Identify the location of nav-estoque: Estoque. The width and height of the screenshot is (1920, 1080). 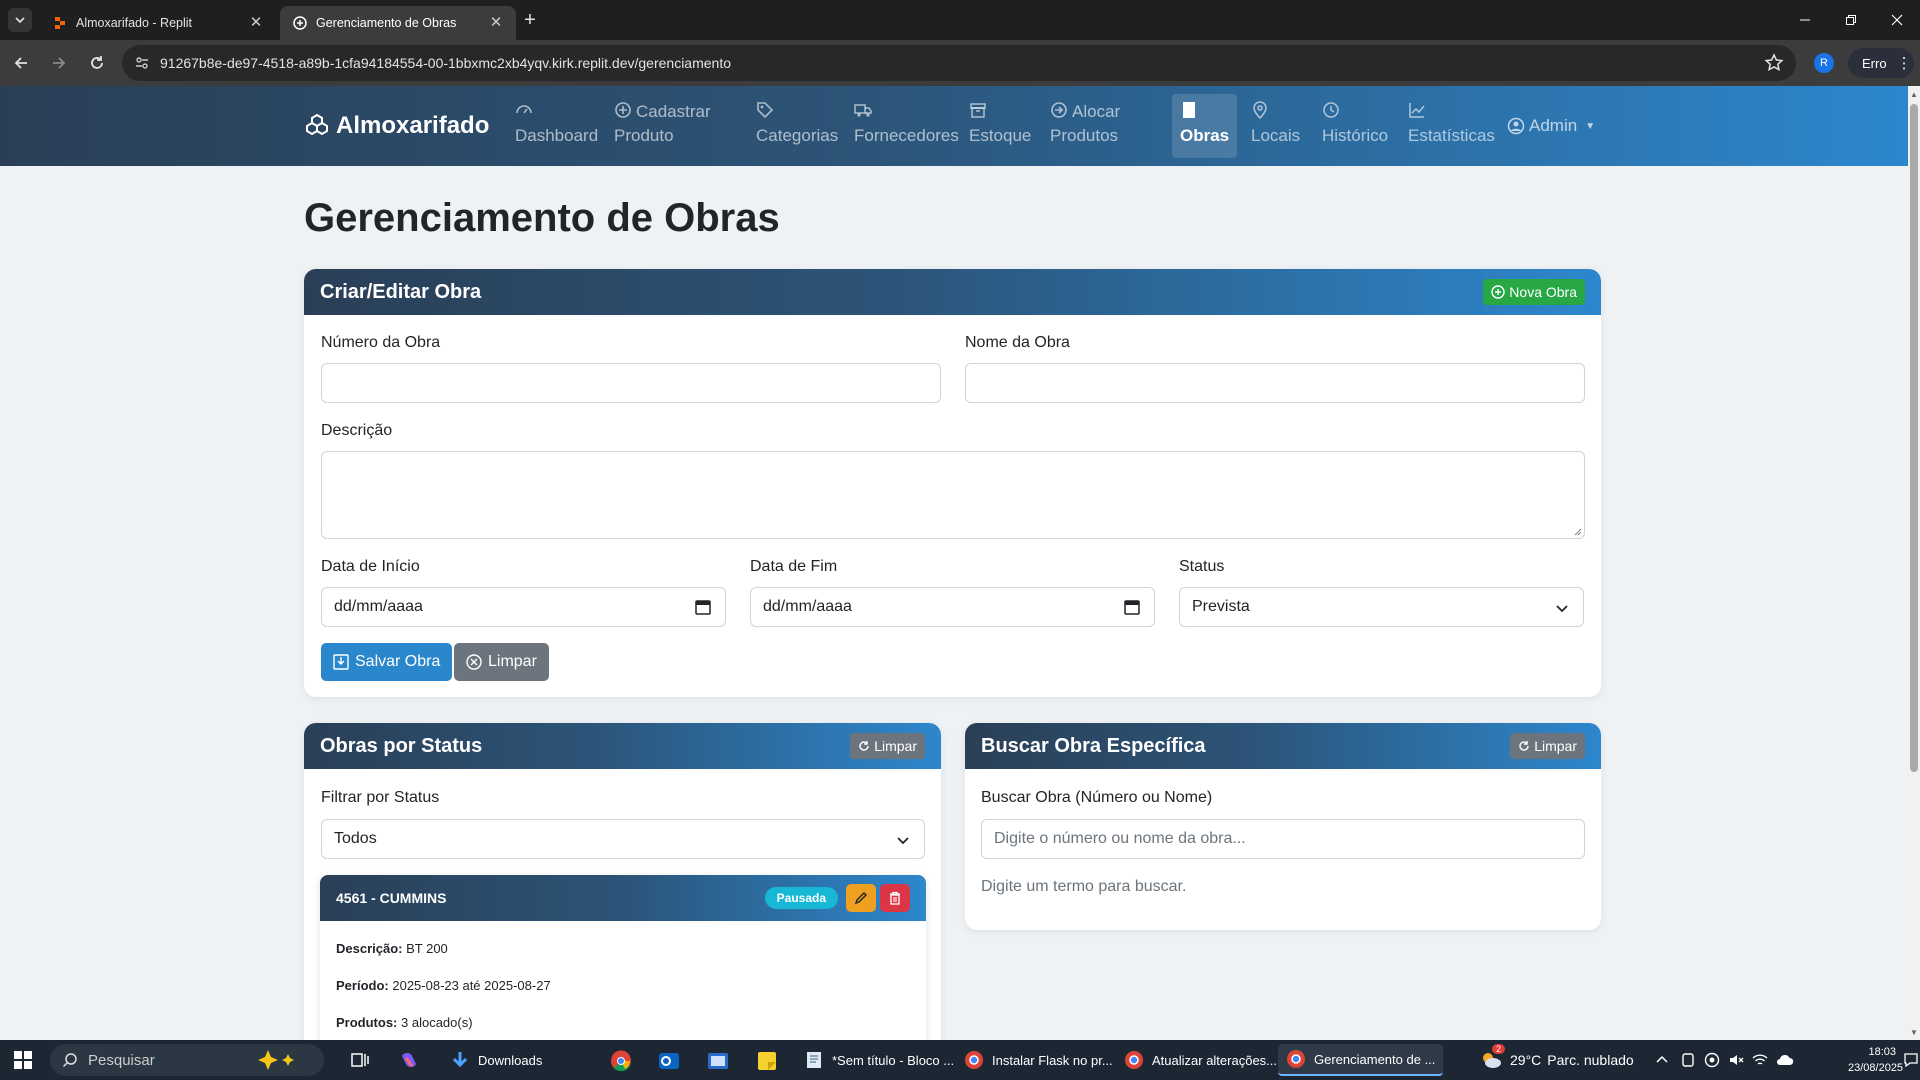
(1000, 124).